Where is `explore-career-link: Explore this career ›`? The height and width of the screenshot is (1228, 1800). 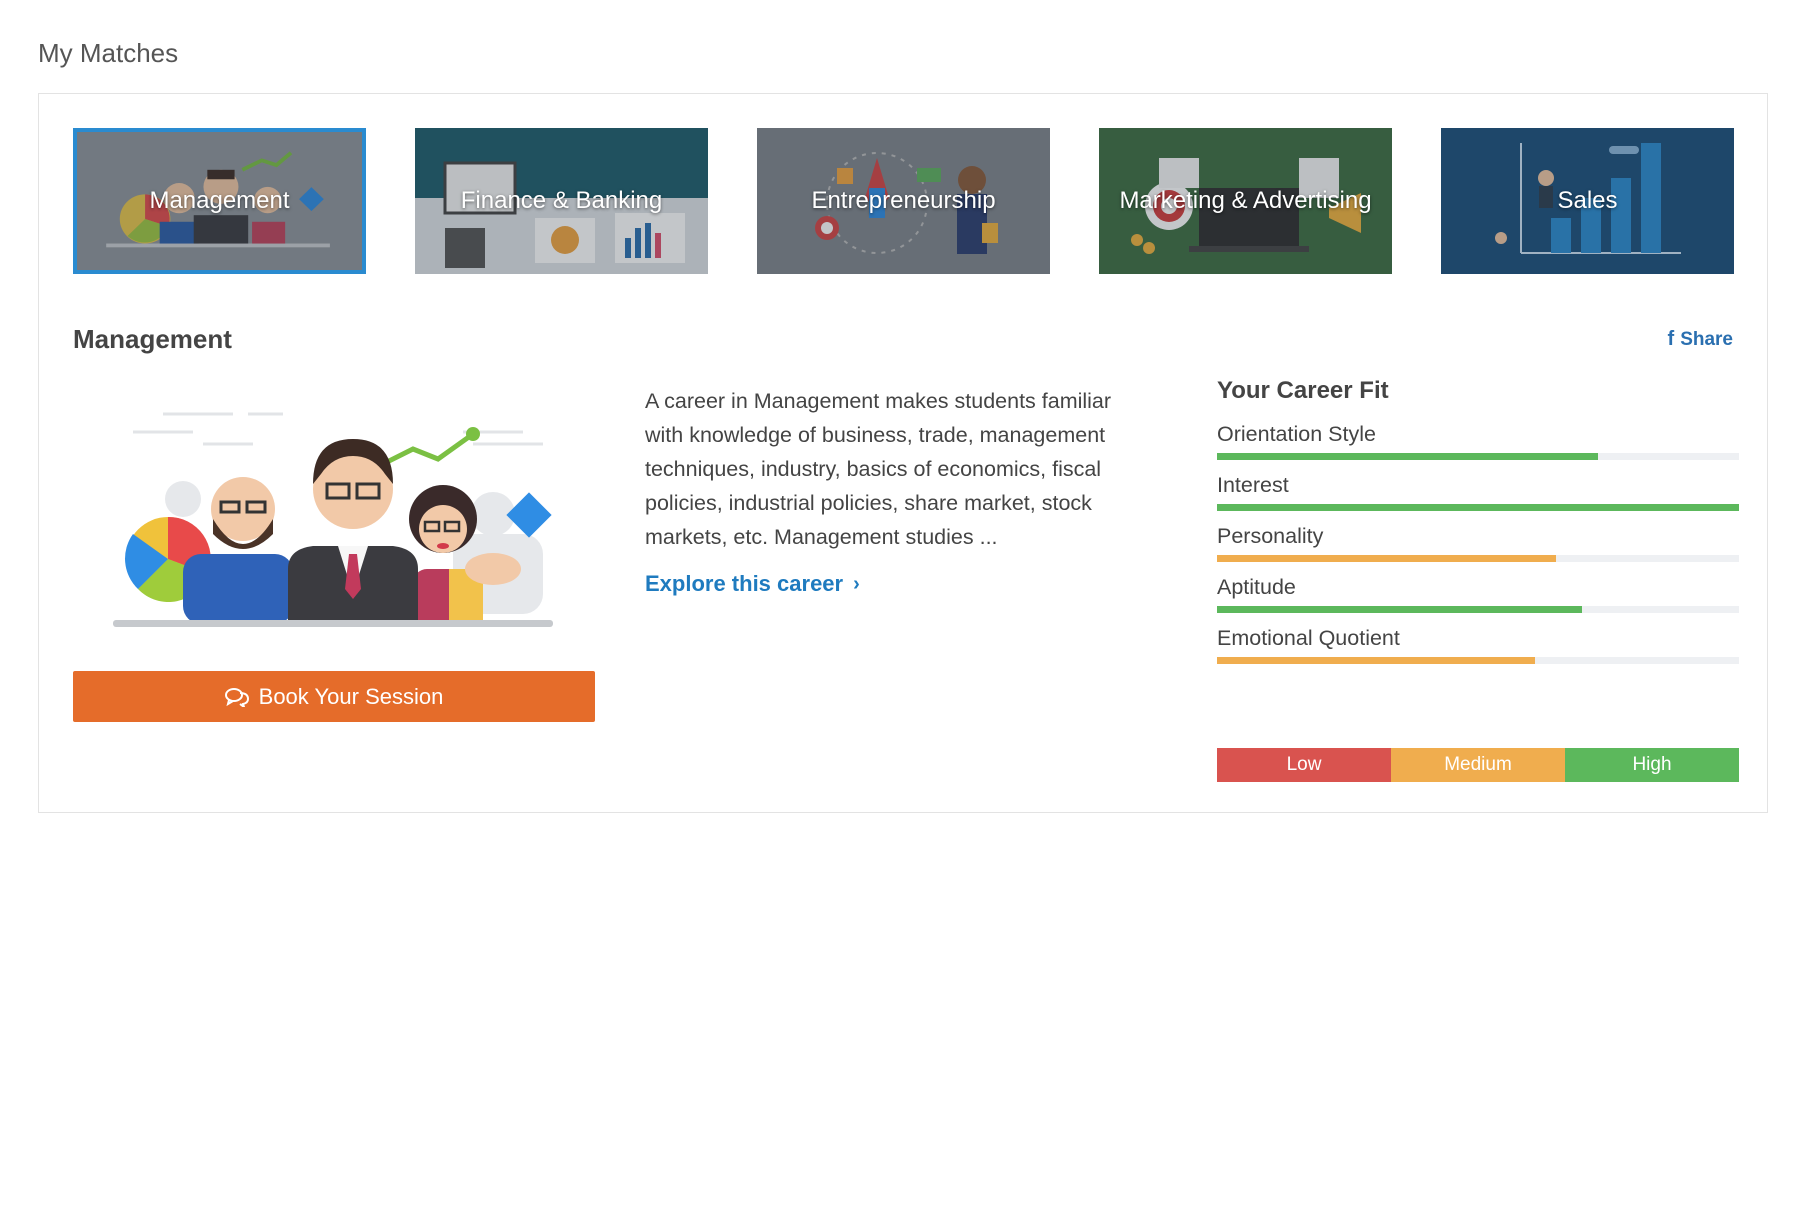 explore-career-link: Explore this career › is located at coordinates (752, 584).